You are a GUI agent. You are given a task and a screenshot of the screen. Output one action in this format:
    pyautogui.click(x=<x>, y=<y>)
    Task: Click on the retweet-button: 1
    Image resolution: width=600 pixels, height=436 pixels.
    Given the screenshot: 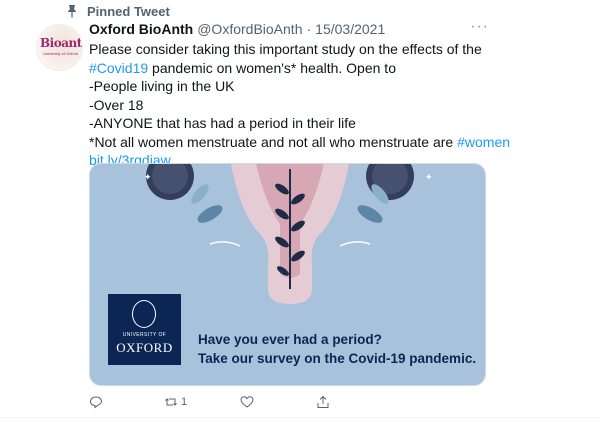 What is the action you would take?
    pyautogui.click(x=175, y=402)
    